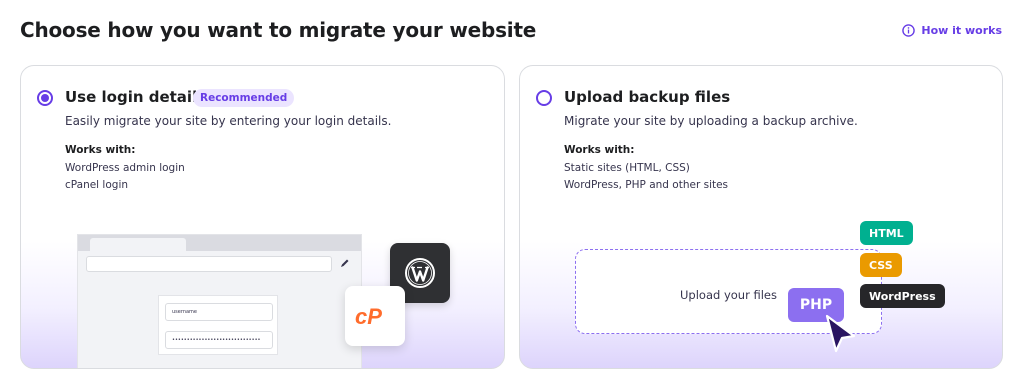 This screenshot has height=391, width=1024. Describe the element at coordinates (345, 263) in the screenshot. I see `pencil-icon` at that location.